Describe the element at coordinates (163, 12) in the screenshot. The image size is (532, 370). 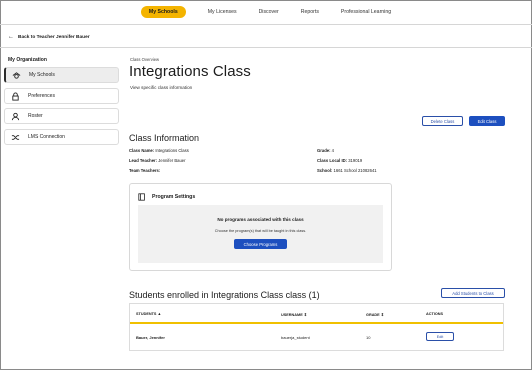
I see `nav-my-schools: My Schools` at that location.